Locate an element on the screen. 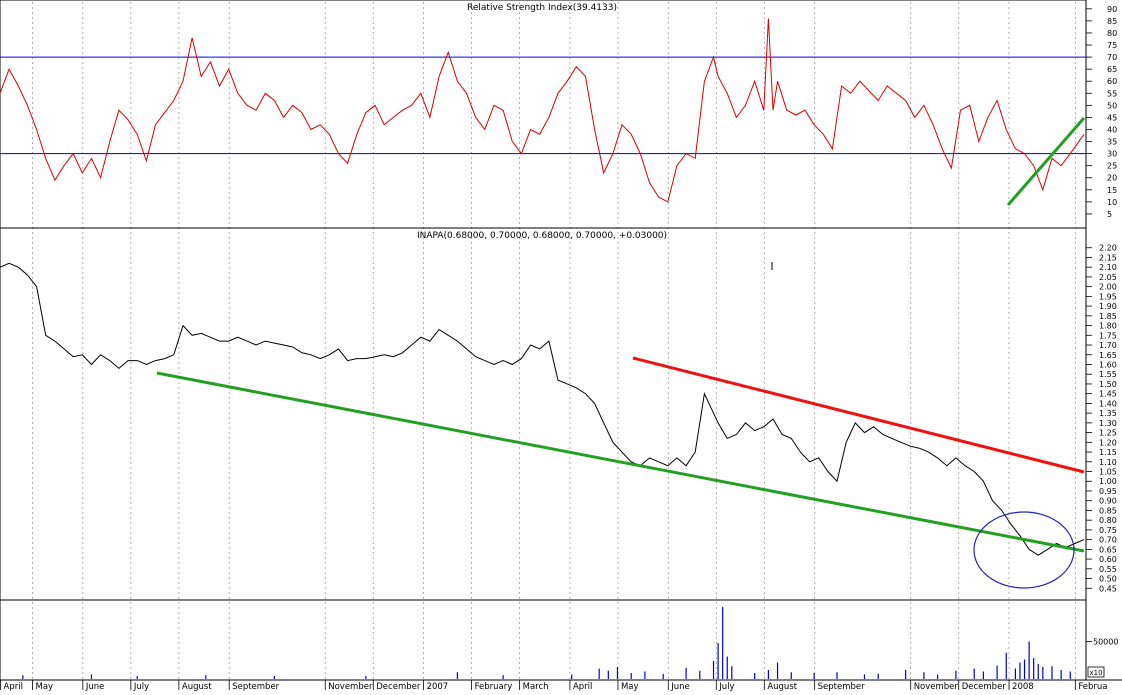 The width and height of the screenshot is (1122, 695). rsi-tick-label: 90 is located at coordinates (1112, 9).